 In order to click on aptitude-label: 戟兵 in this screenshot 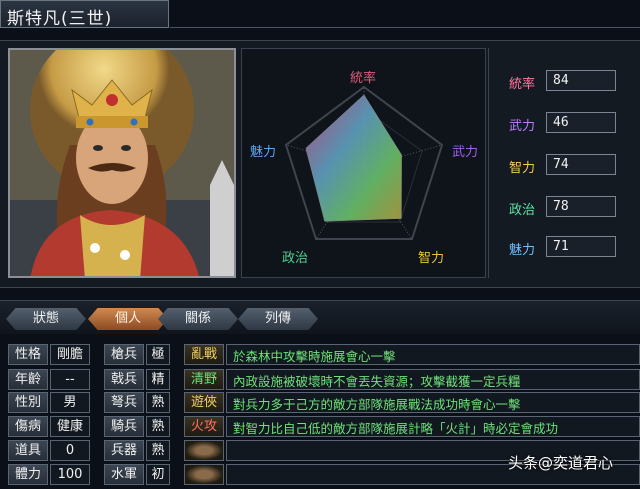, I will do `click(124, 379)`.